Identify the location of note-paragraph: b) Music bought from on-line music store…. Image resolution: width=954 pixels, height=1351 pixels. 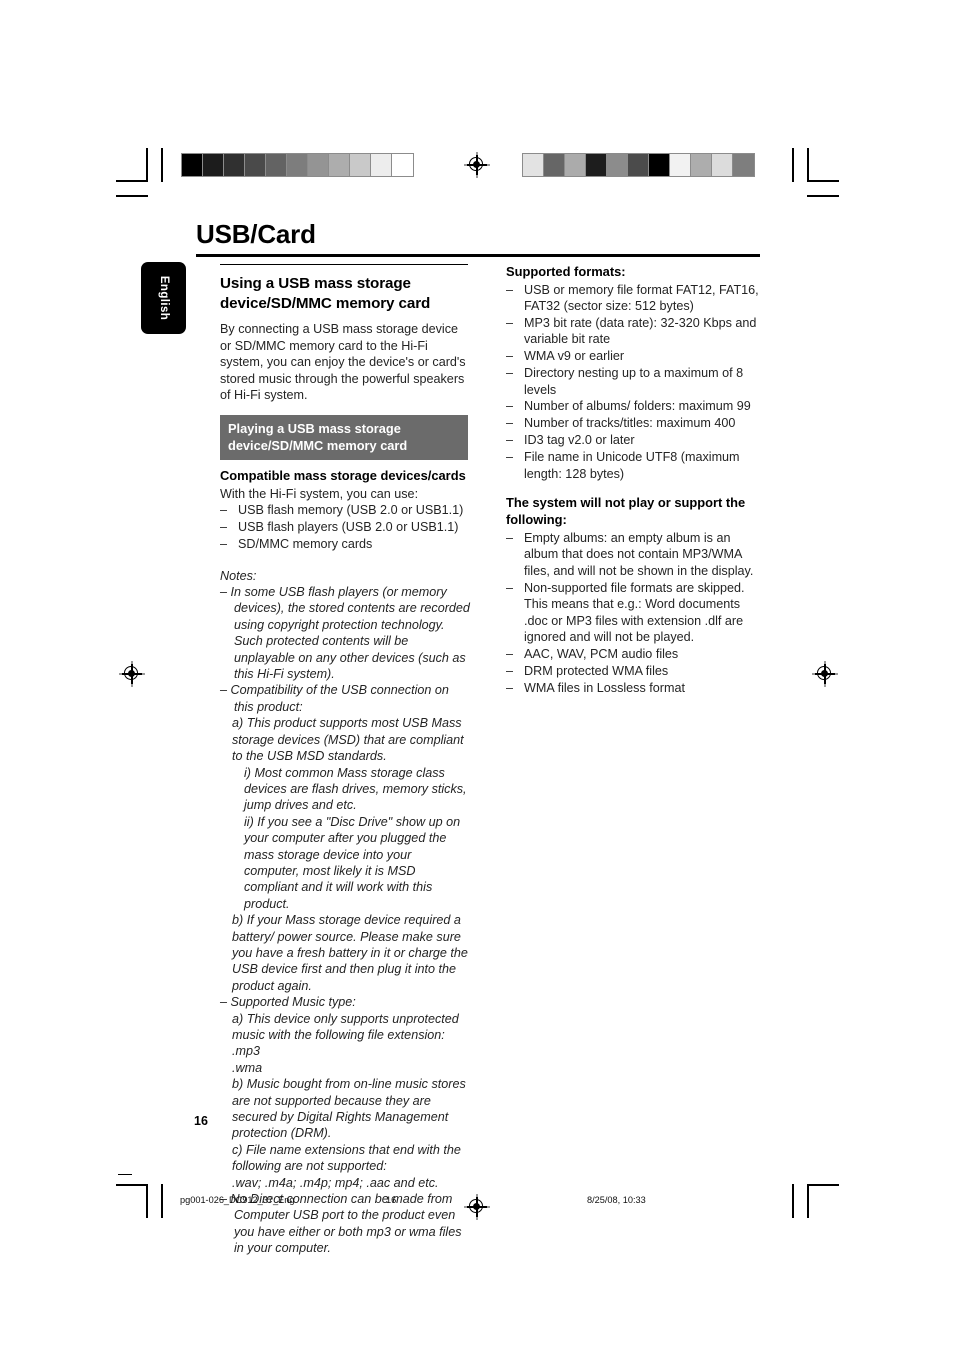
(349, 1109).